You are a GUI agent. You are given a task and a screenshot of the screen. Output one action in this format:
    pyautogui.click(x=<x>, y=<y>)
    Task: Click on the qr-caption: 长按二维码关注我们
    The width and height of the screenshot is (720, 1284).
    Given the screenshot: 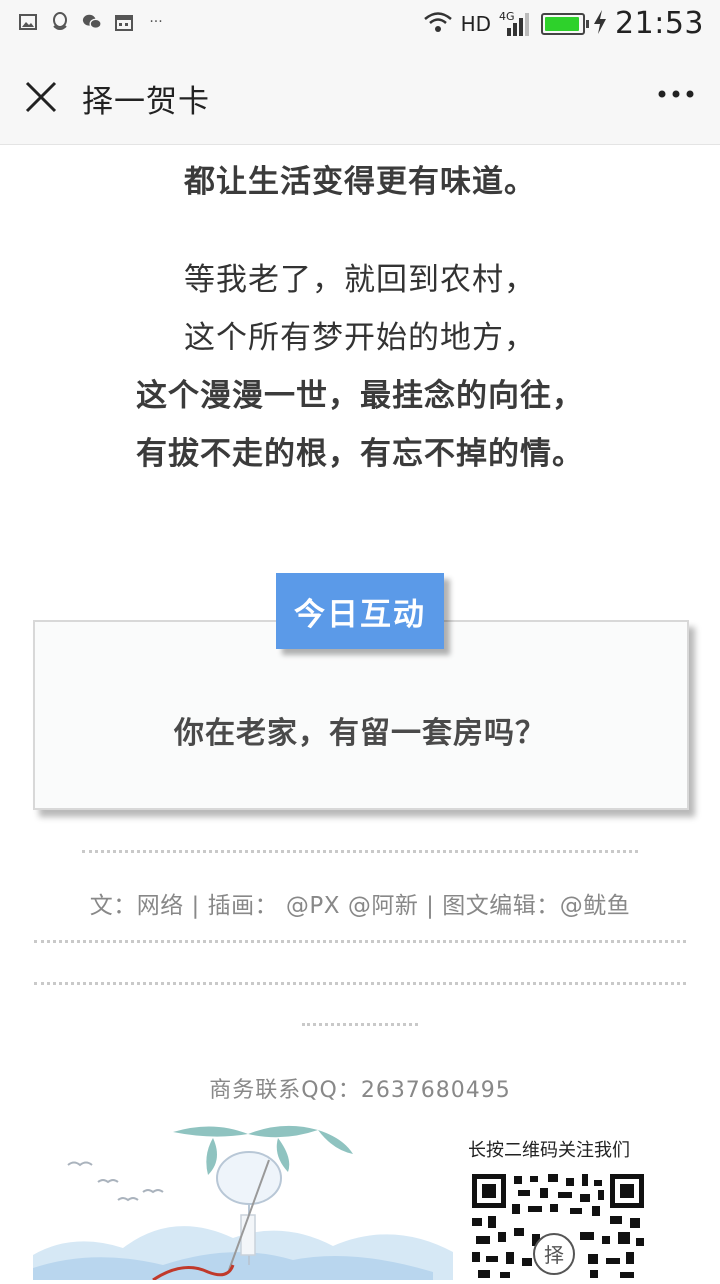 What is the action you would take?
    pyautogui.click(x=549, y=1150)
    